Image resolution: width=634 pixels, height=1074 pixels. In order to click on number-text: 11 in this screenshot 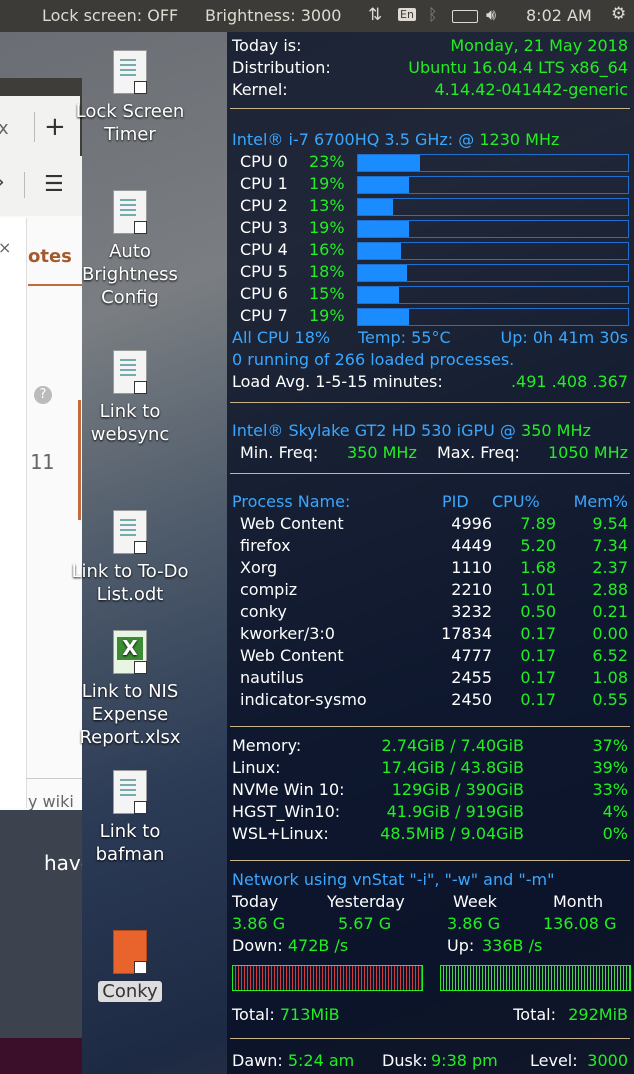, I will do `click(42, 462)`.